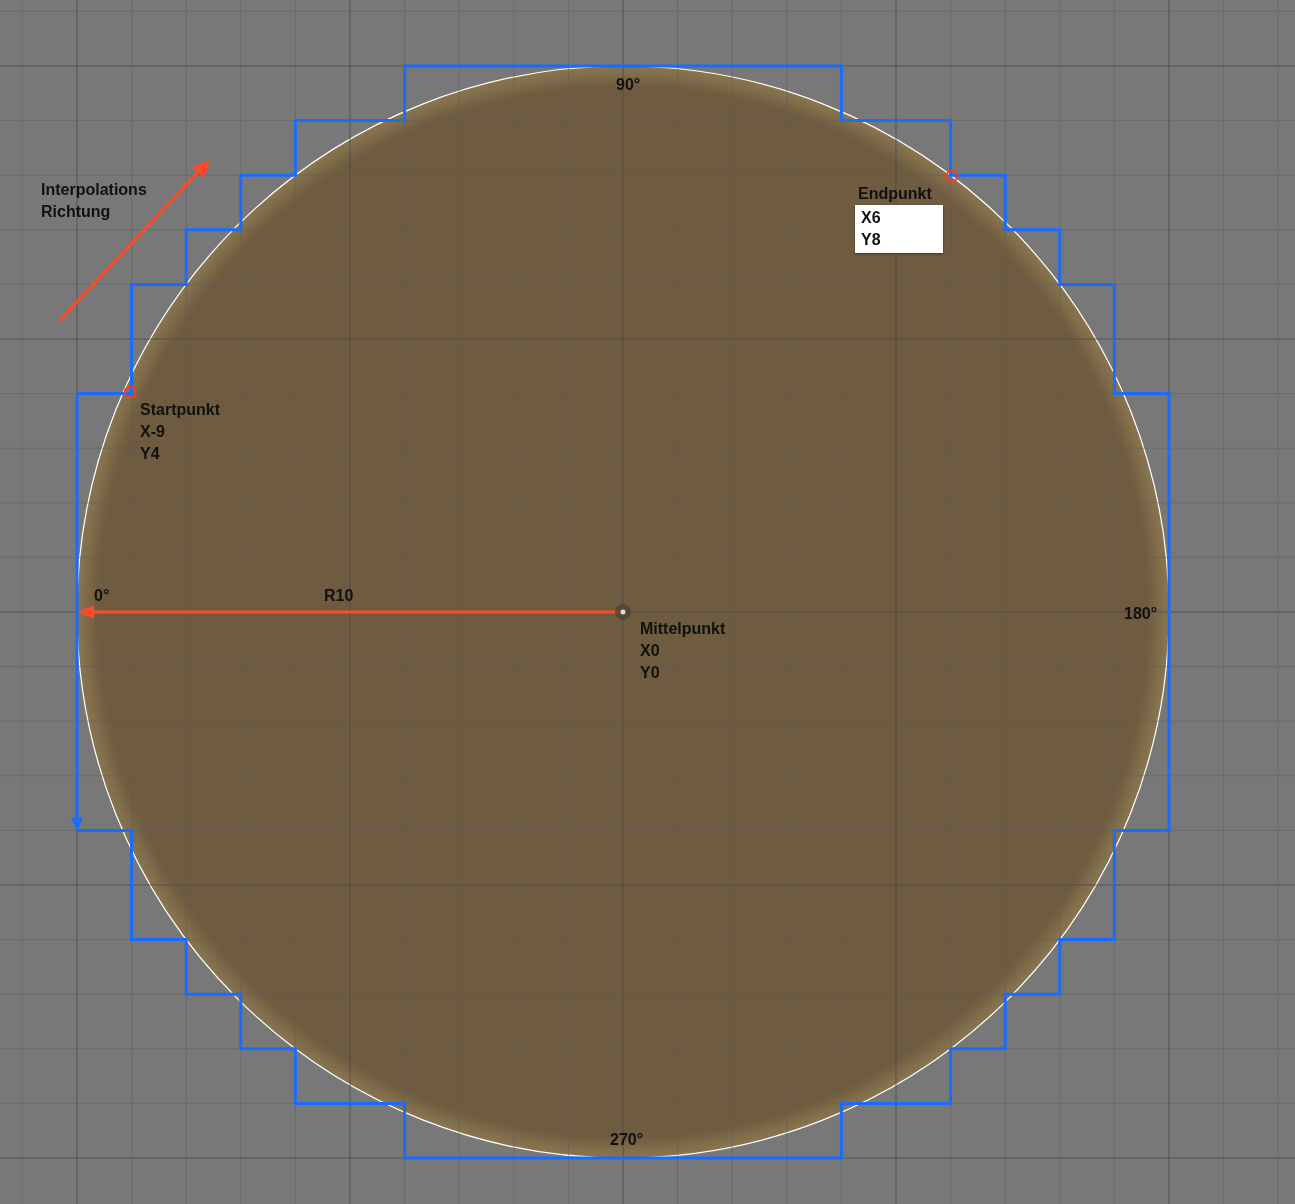  Describe the element at coordinates (153, 432) in the screenshot. I see `x-coordinate: X-9` at that location.